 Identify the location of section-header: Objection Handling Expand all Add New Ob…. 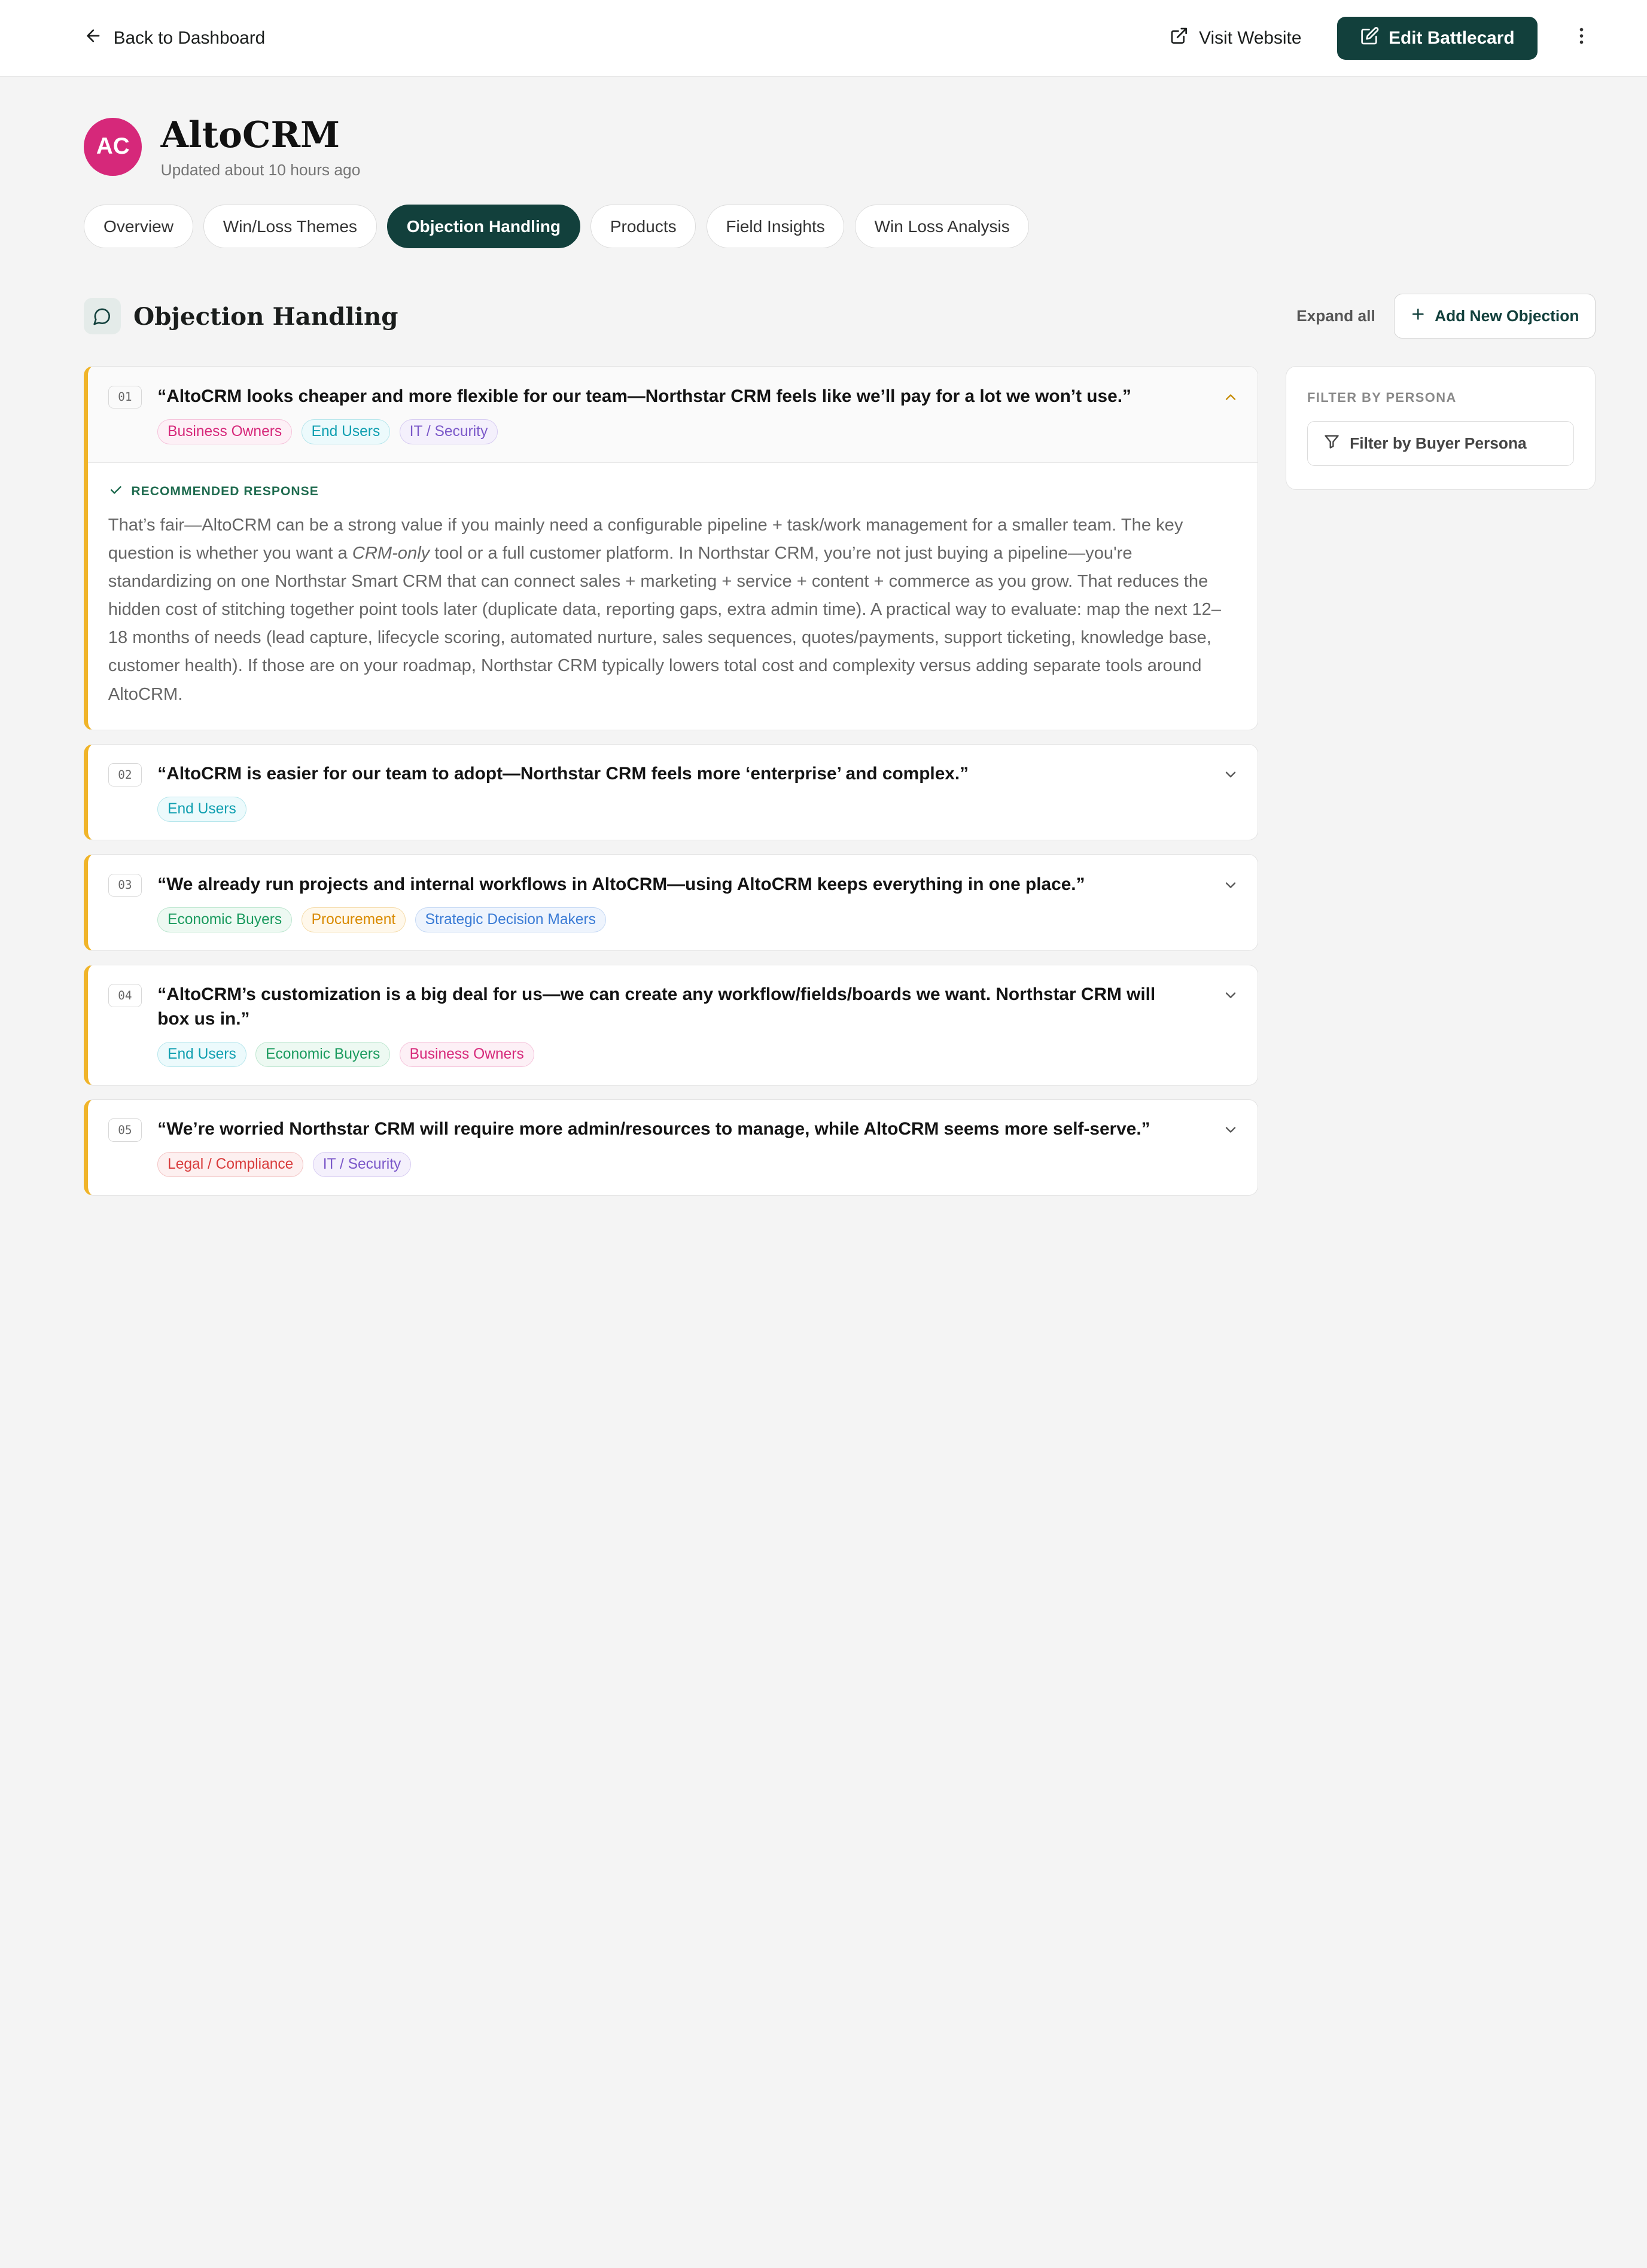
(823, 293).